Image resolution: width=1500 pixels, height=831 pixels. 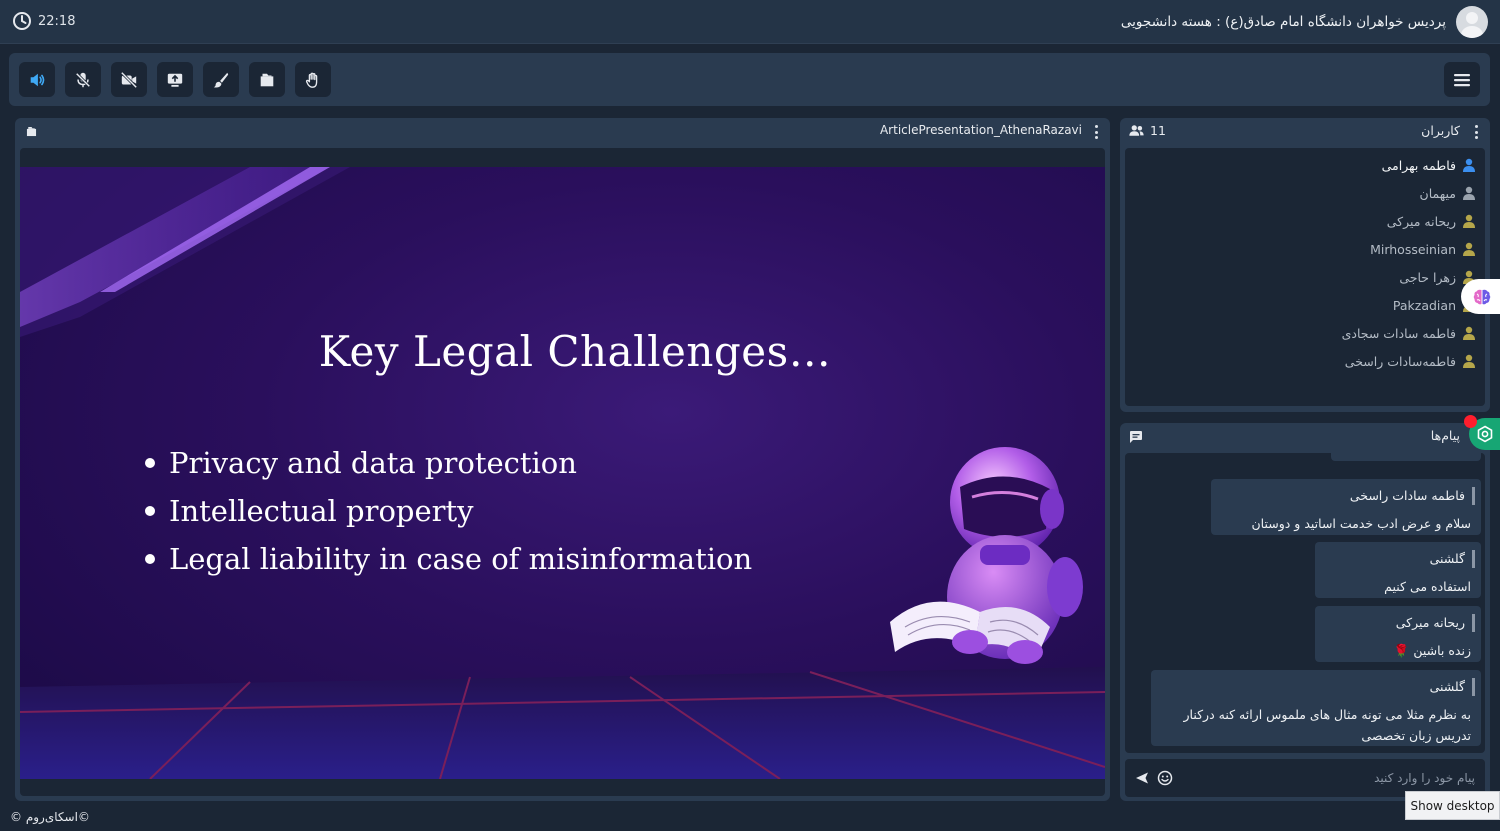 What do you see at coordinates (1340, 778) in the screenshot?
I see `message-input` at bounding box center [1340, 778].